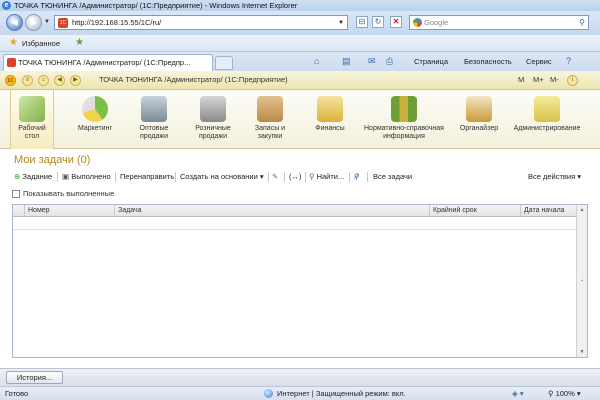 This screenshot has width=600, height=400. What do you see at coordinates (201, 22) in the screenshot?
I see `address-bar: 1С http://192.168.15.55/1C/ru/ ▼` at bounding box center [201, 22].